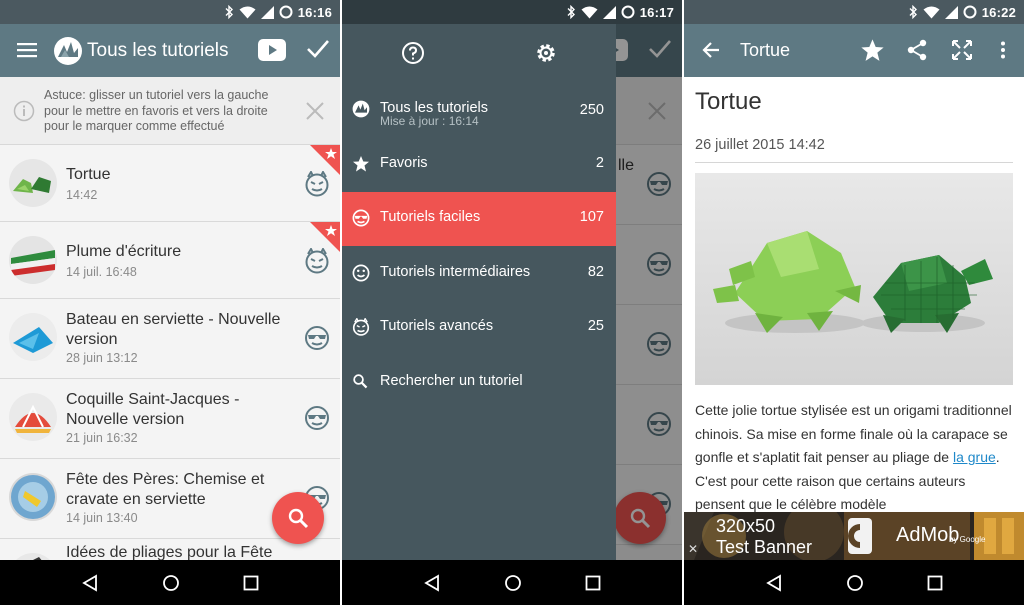  Describe the element at coordinates (595, 326) in the screenshot. I see `drawer-item-count: 25` at that location.